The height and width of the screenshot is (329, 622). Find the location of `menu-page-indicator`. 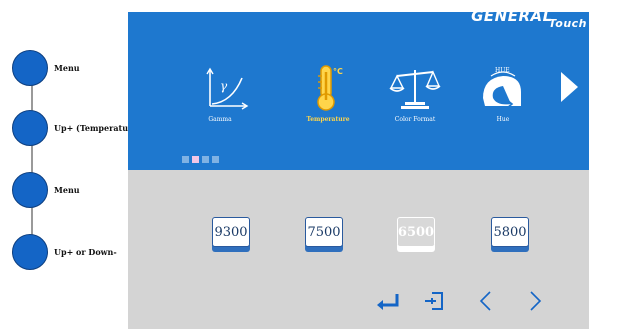

menu-page-indicator is located at coordinates (200, 159).